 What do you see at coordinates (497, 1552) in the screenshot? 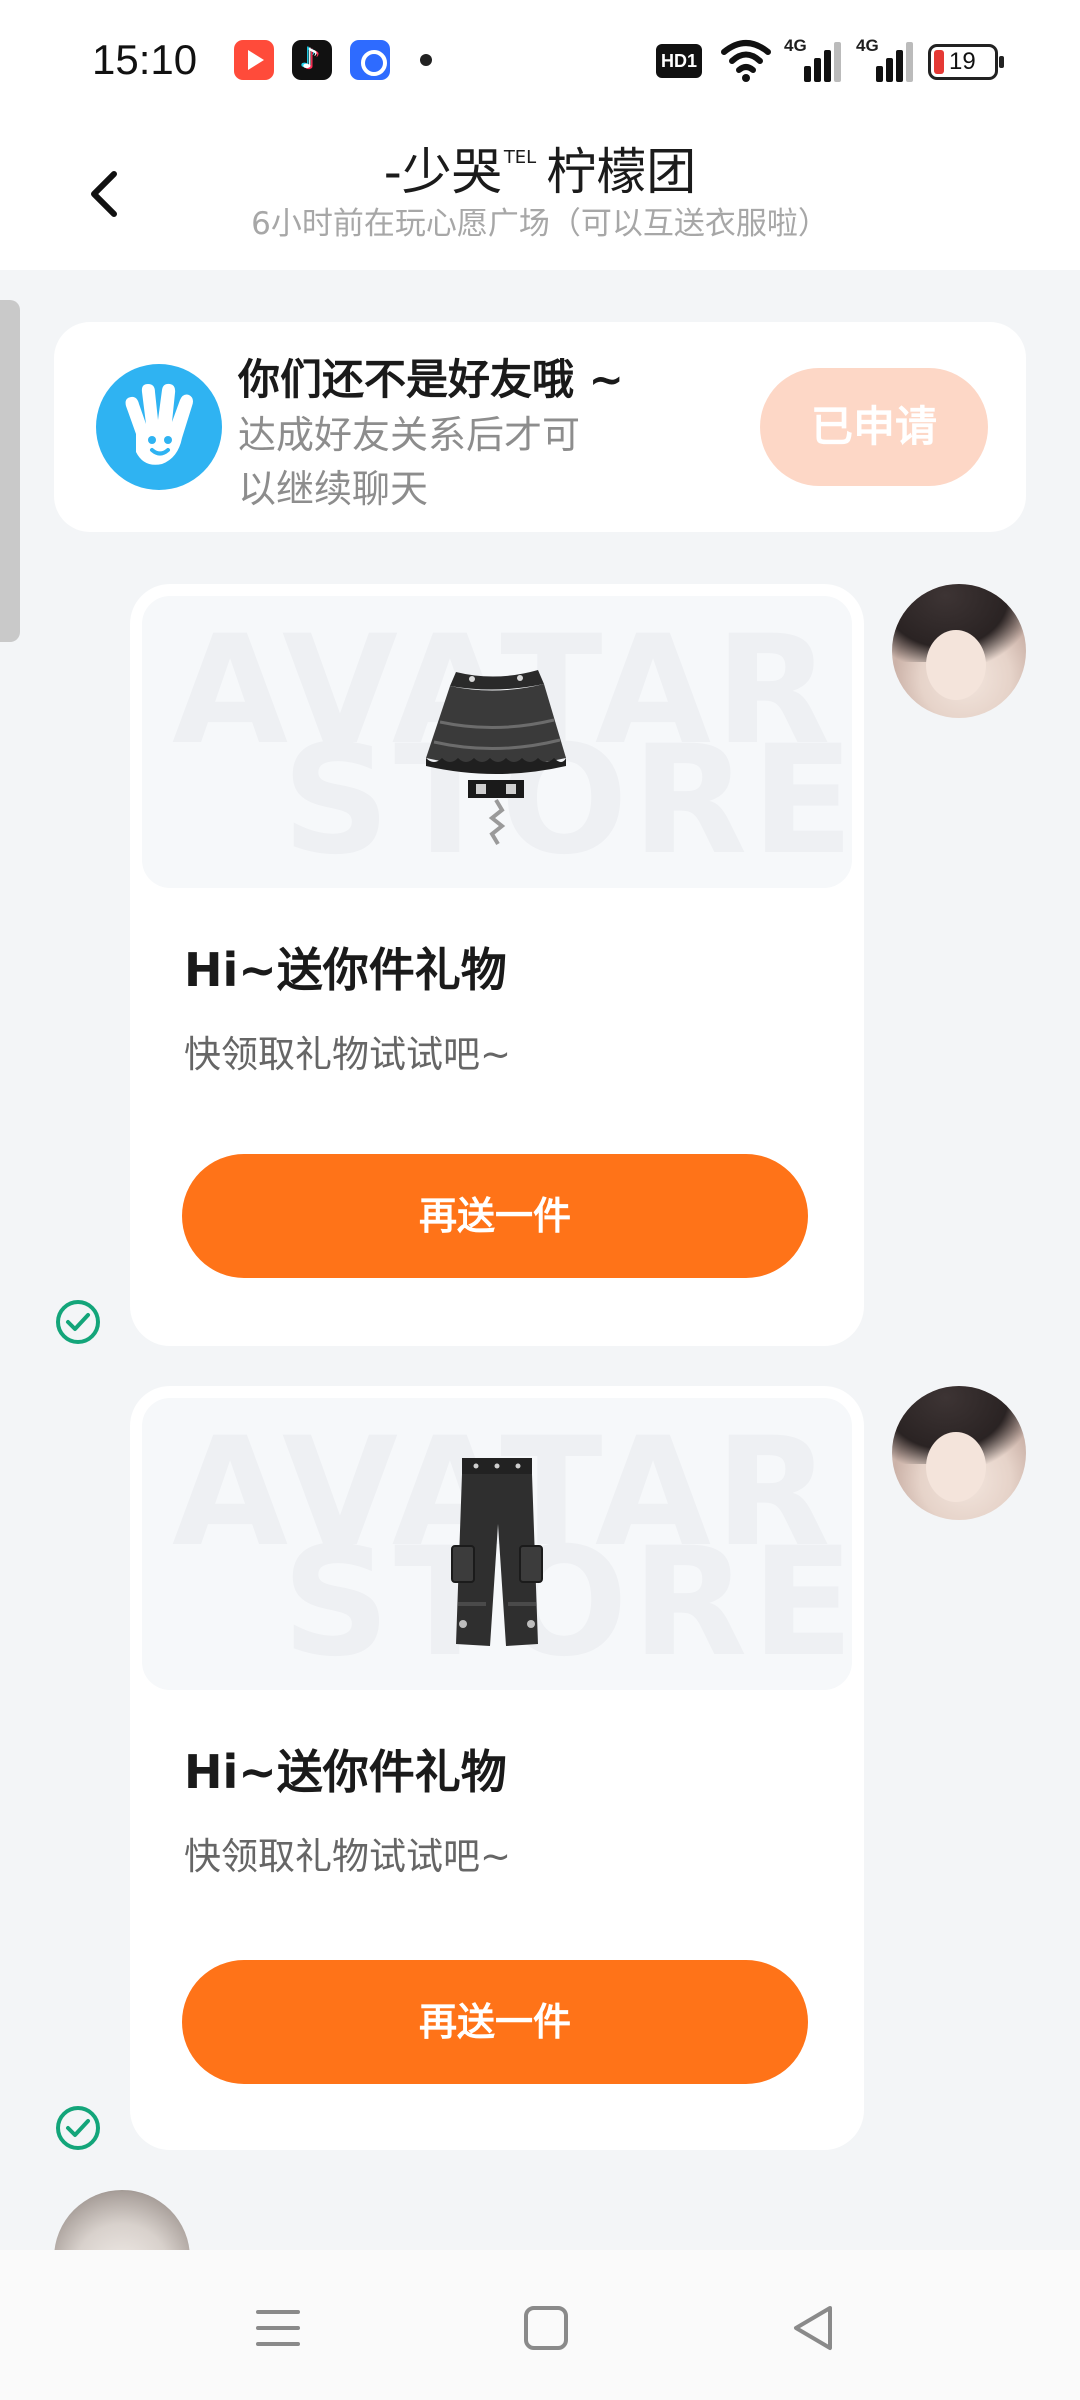
I see `cargo-pants-item-icon` at bounding box center [497, 1552].